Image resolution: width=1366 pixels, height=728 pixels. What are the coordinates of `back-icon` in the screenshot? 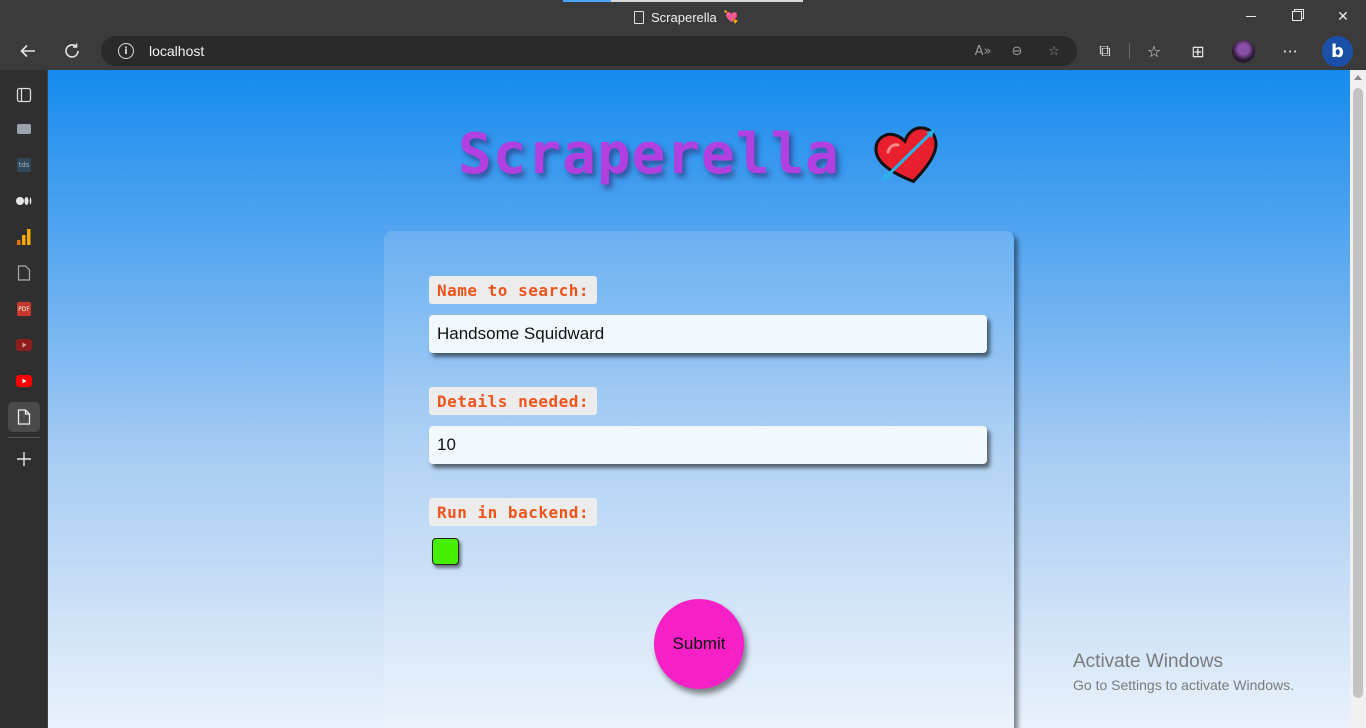 It's located at (27, 51).